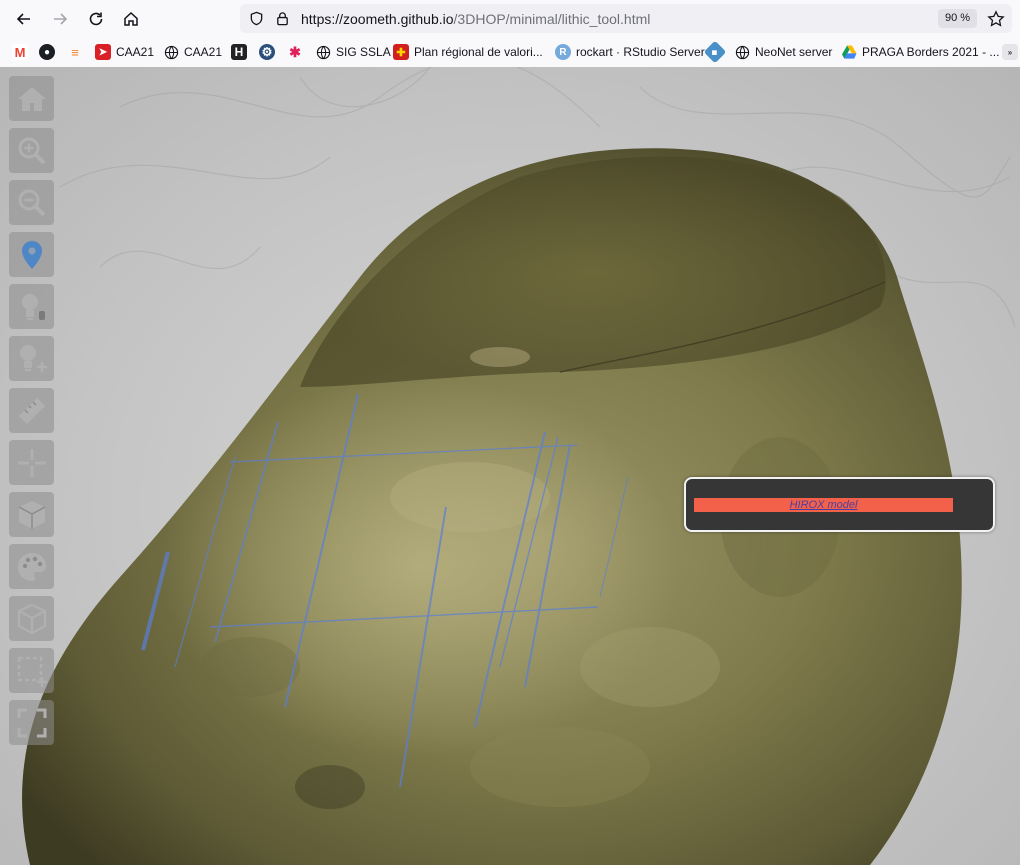 The height and width of the screenshot is (865, 1020). What do you see at coordinates (794, 52) in the screenshot?
I see `bookmark-label: NeoNet server` at bounding box center [794, 52].